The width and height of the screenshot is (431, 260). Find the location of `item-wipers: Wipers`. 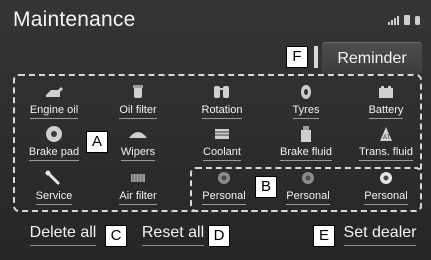

item-wipers: Wipers is located at coordinates (138, 145).